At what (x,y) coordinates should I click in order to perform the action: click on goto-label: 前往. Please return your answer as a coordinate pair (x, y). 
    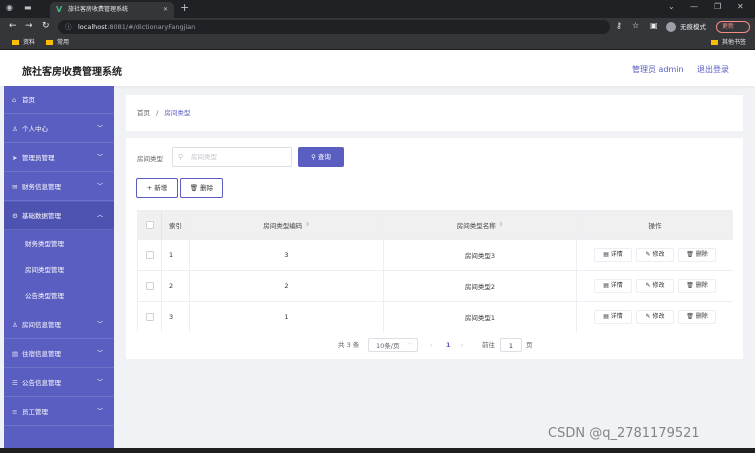
    Looking at the image, I should click on (488, 345).